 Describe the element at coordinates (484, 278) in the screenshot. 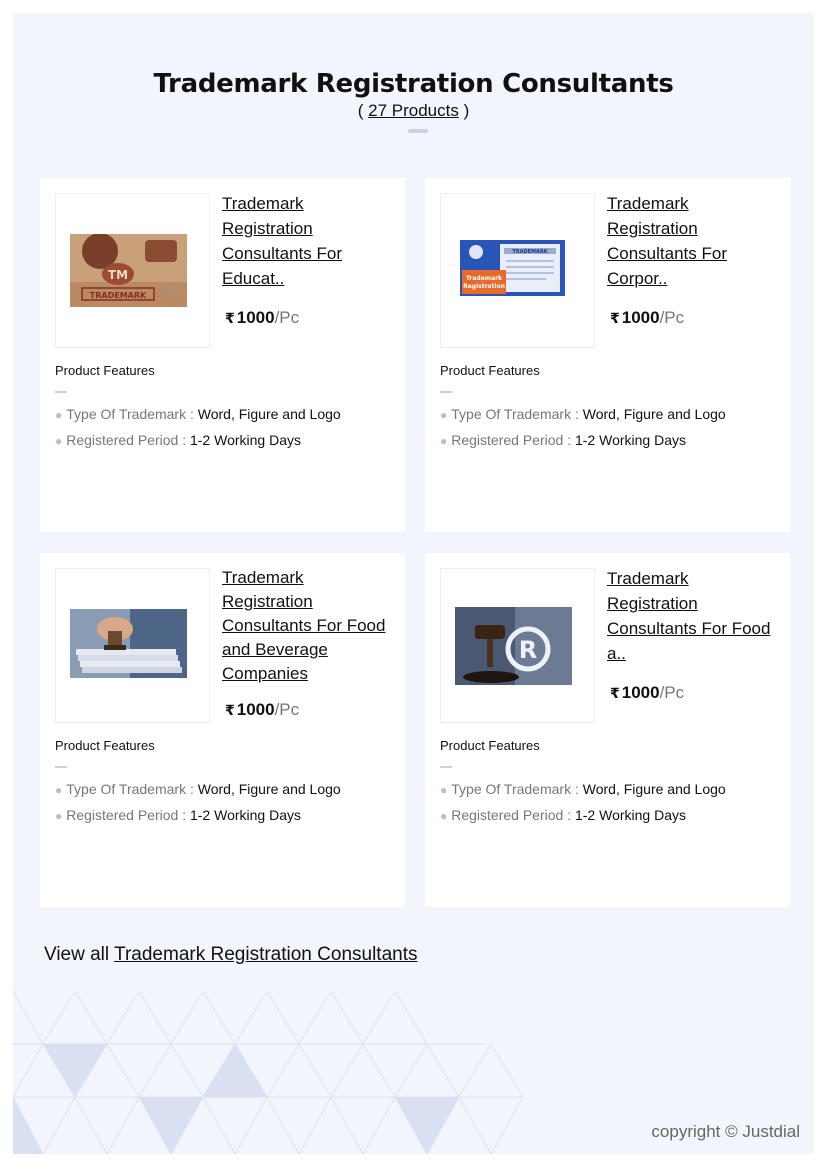

I see `svg-text: Trademark` at that location.